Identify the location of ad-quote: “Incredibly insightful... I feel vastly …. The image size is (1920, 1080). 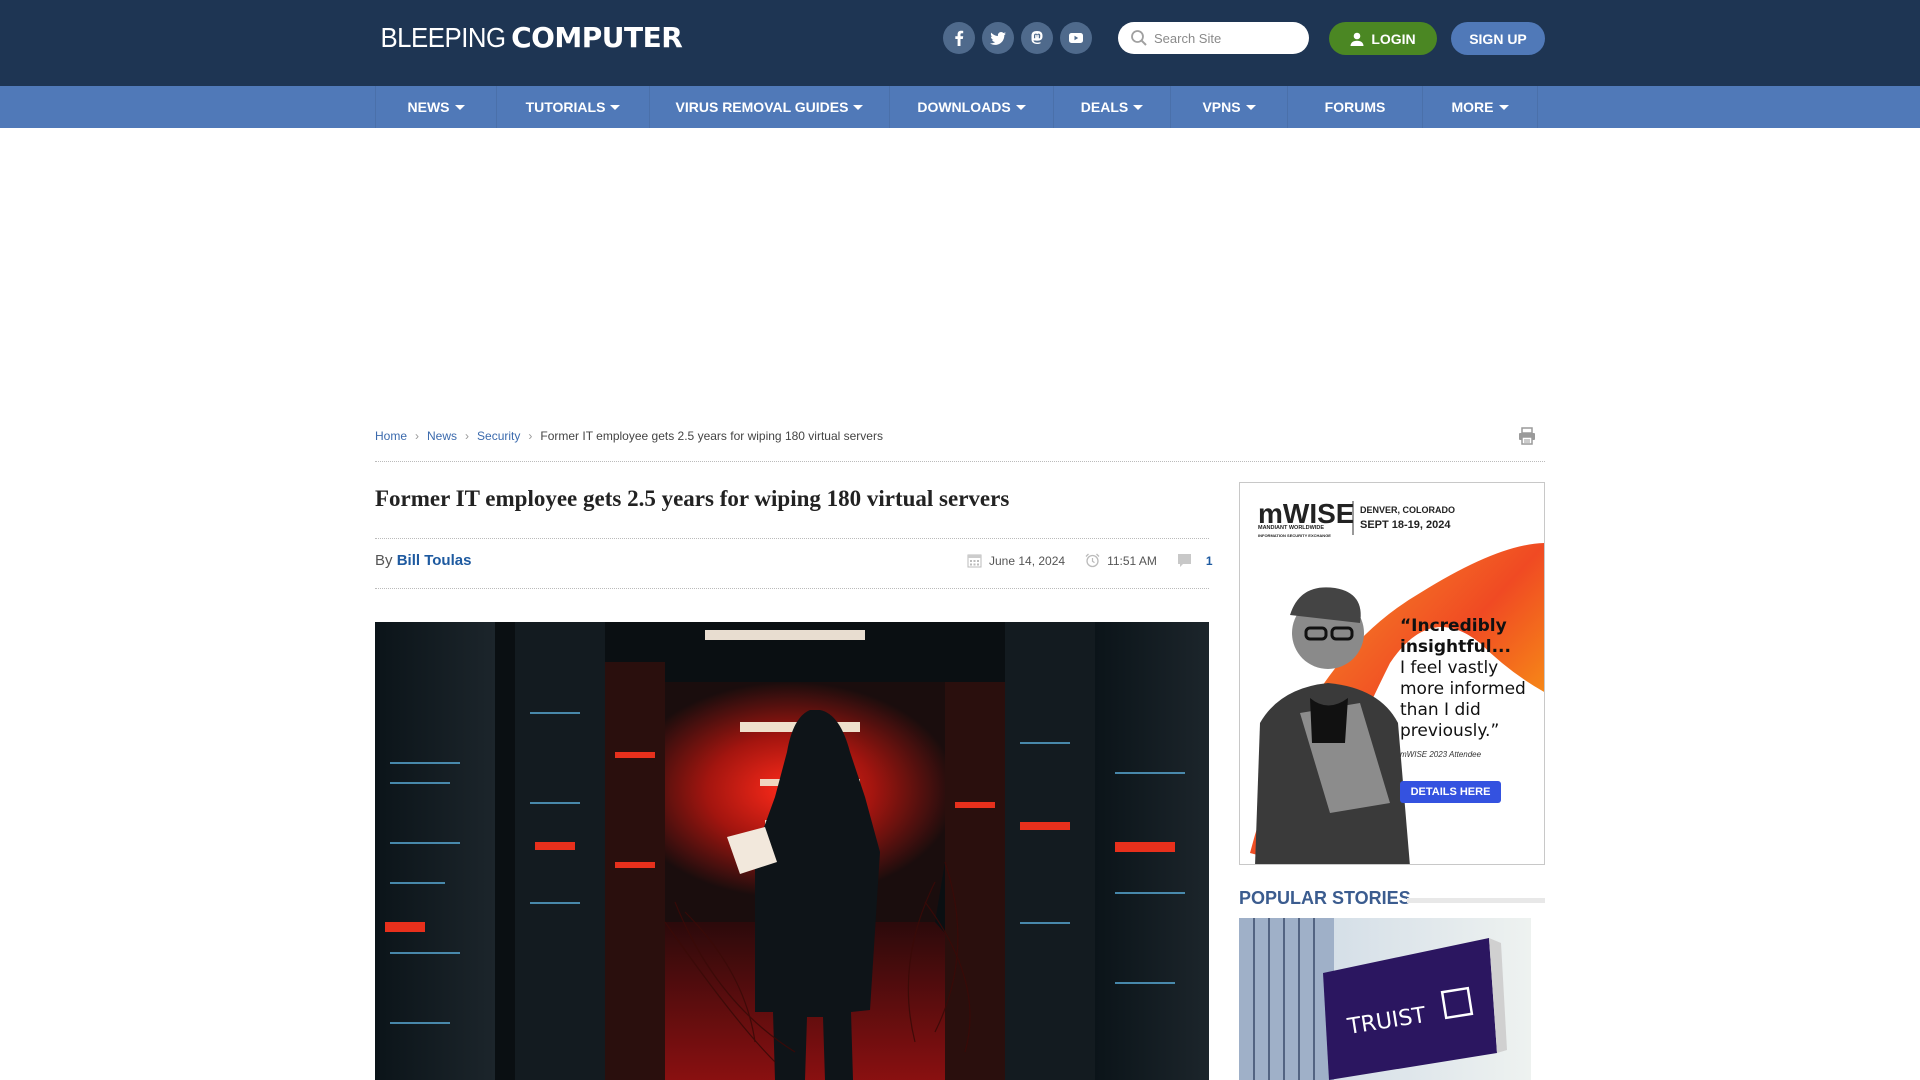
(1463, 679).